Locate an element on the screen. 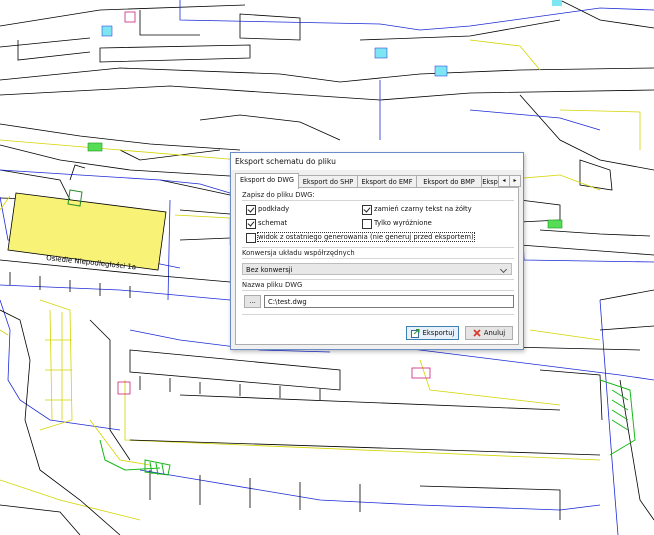  conversion-select: Bez konwersji is located at coordinates (377, 269).